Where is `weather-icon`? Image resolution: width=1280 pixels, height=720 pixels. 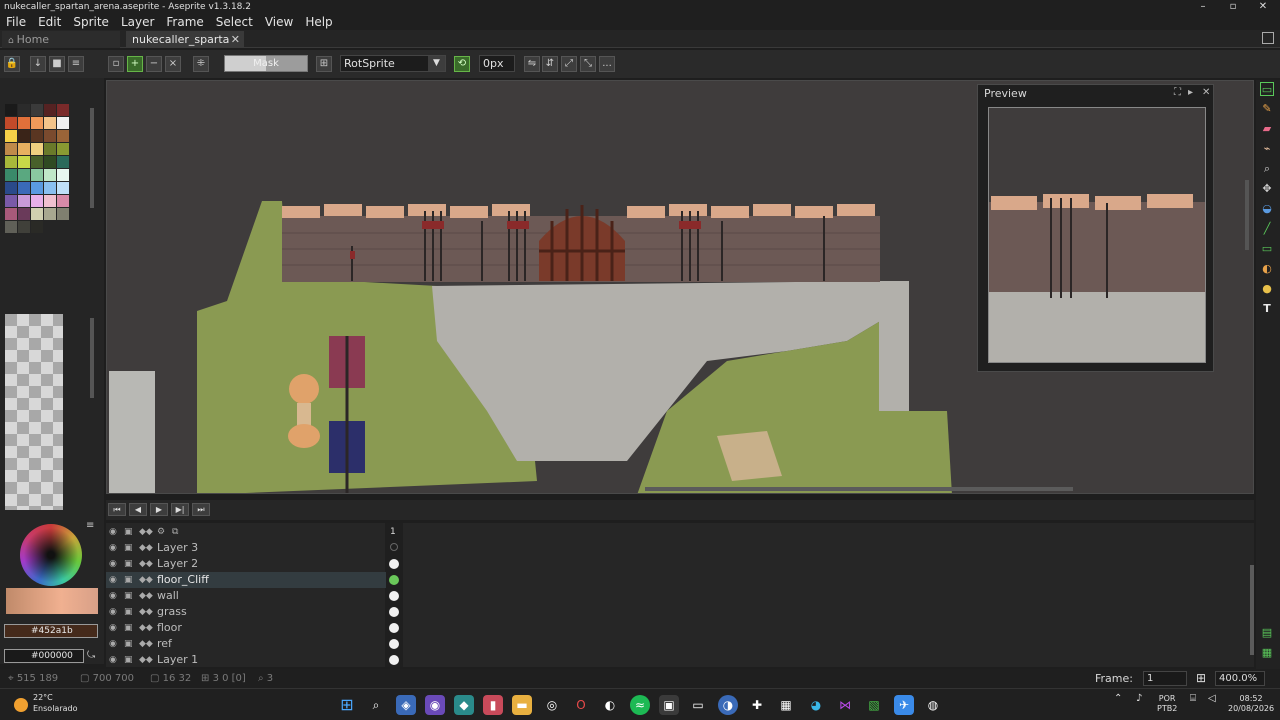
weather-icon is located at coordinates (21, 705).